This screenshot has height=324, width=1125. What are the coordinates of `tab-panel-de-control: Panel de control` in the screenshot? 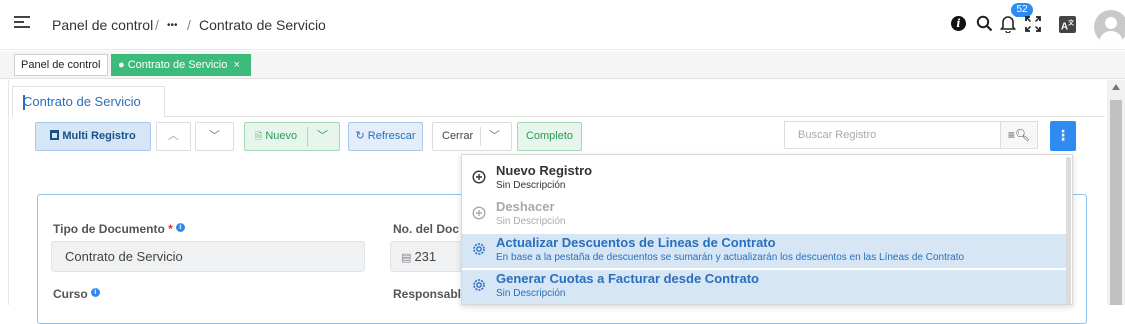 It's located at (61, 65).